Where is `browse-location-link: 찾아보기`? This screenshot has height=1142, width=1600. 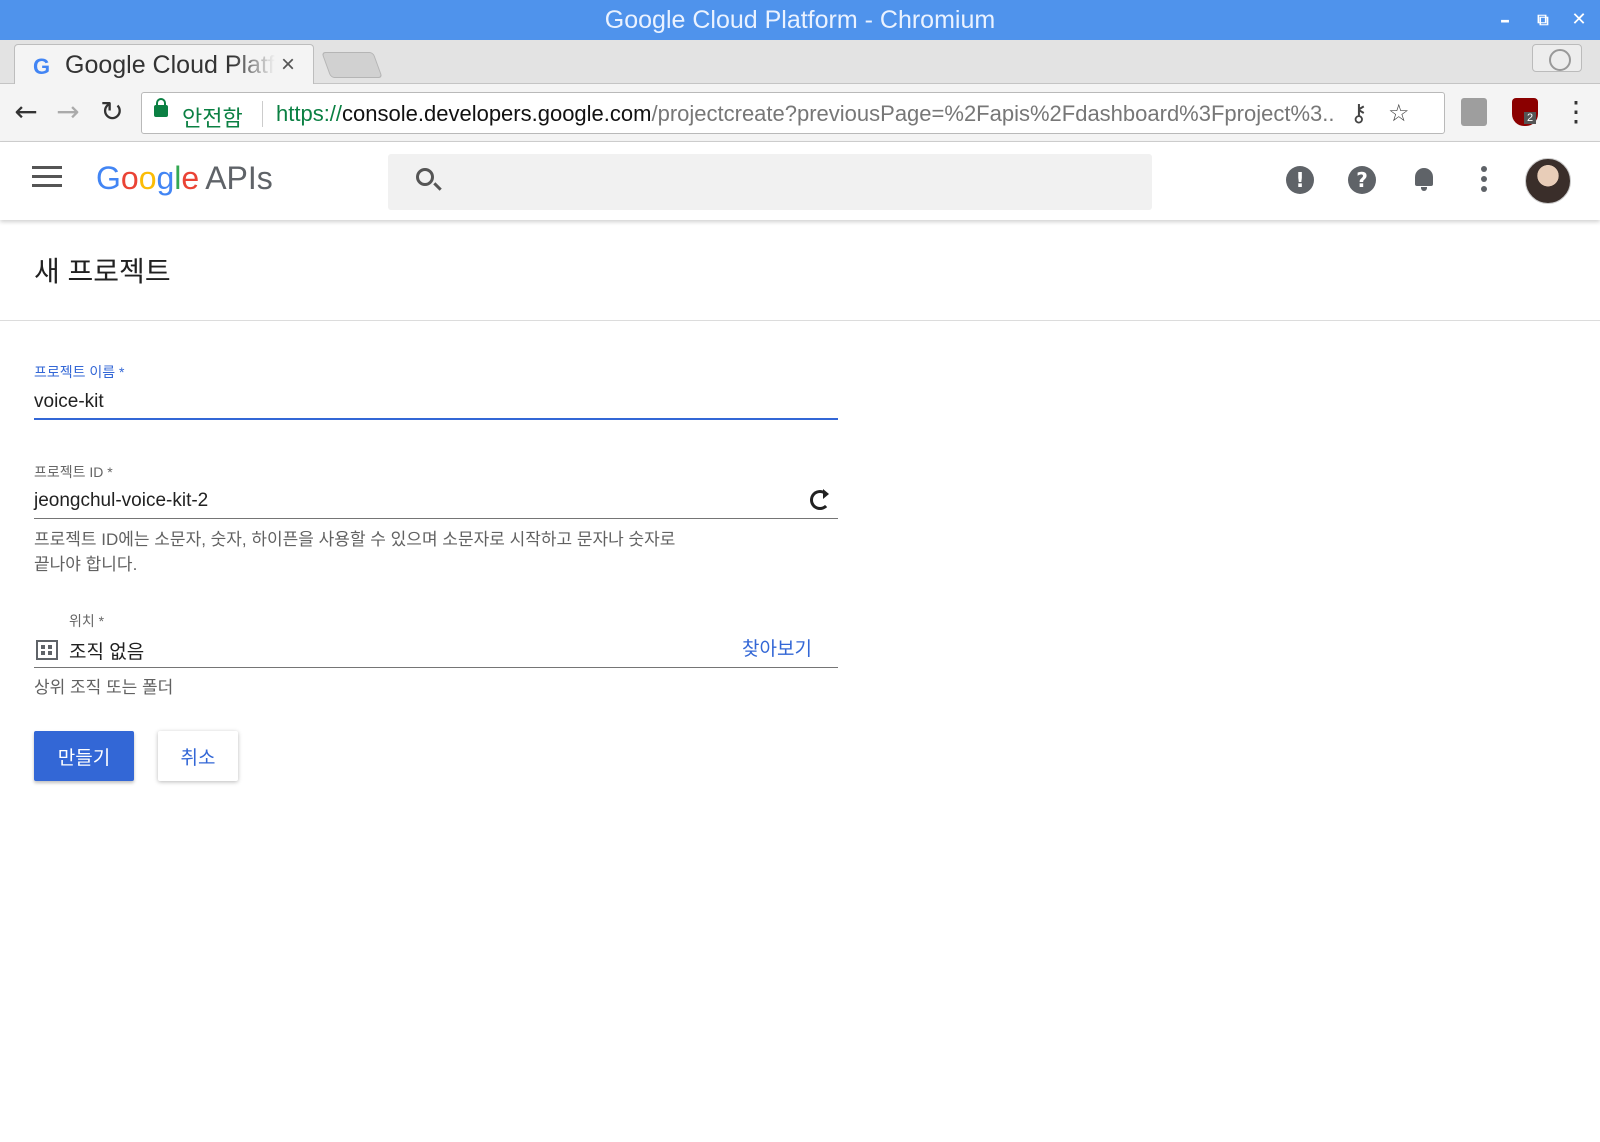
browse-location-link: 찾아보기 is located at coordinates (777, 647).